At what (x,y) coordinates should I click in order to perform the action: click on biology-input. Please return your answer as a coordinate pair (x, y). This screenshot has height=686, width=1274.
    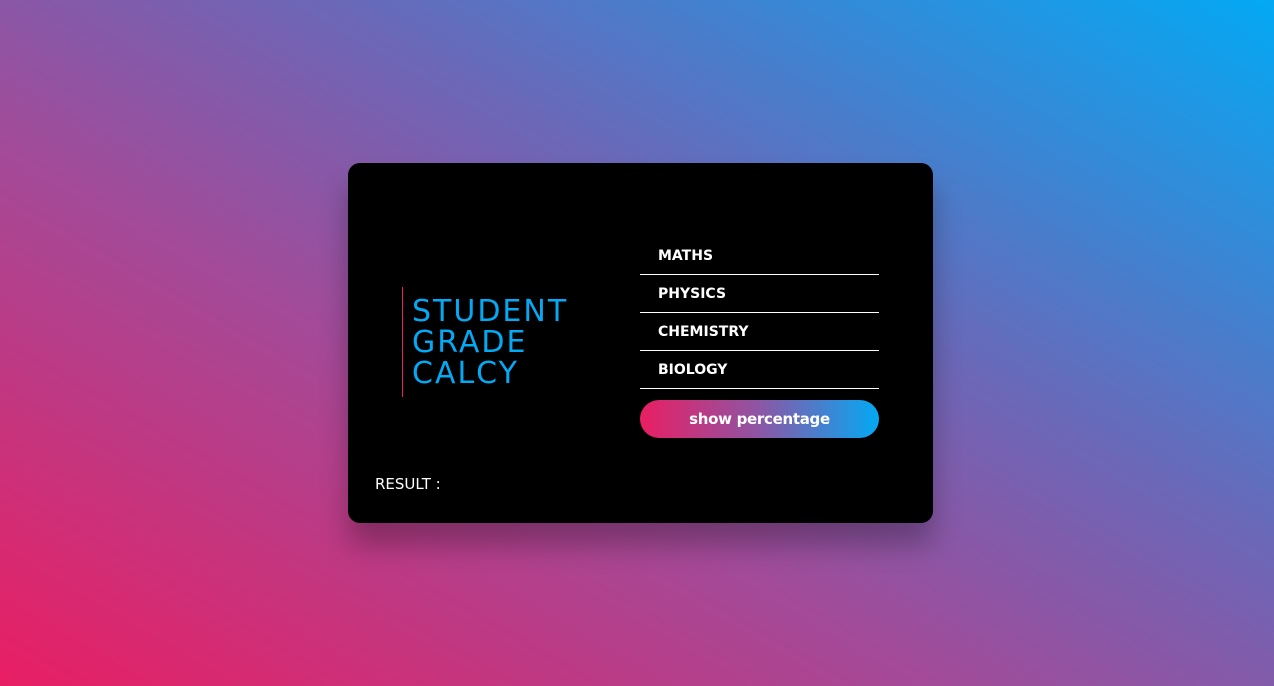
    Looking at the image, I should click on (759, 370).